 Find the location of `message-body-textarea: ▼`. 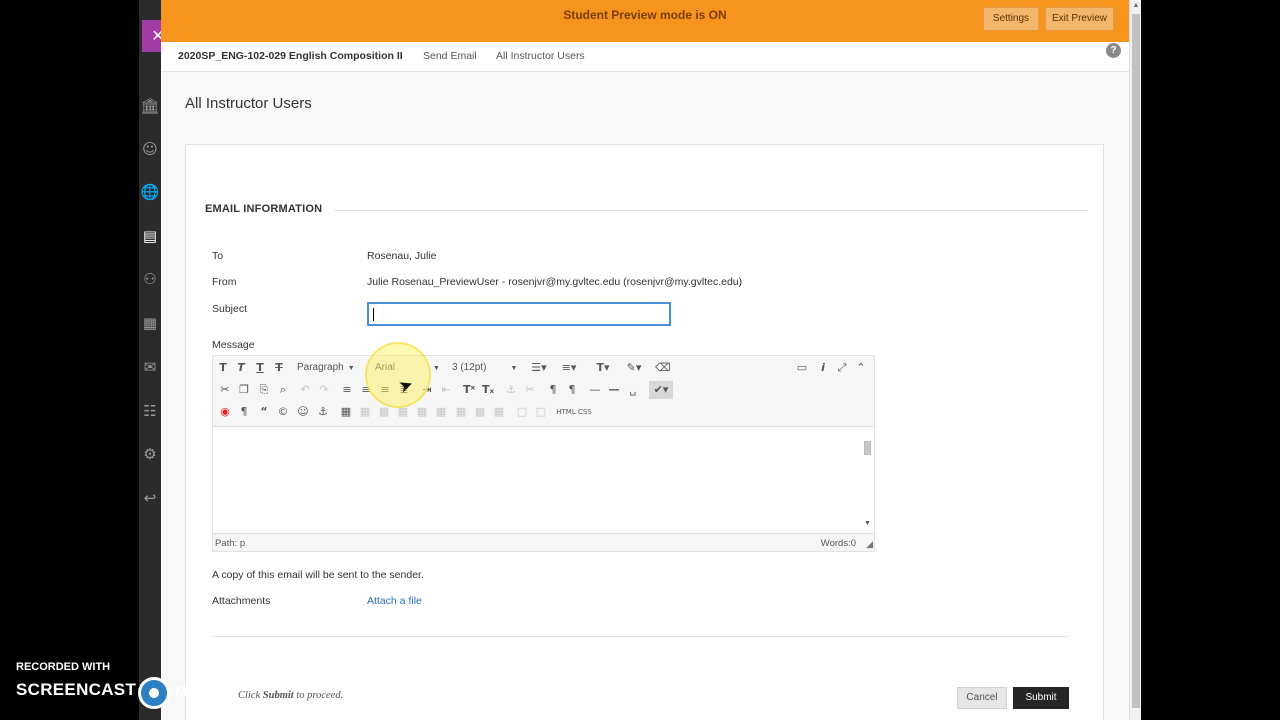

message-body-textarea: ▼ is located at coordinates (543, 480).